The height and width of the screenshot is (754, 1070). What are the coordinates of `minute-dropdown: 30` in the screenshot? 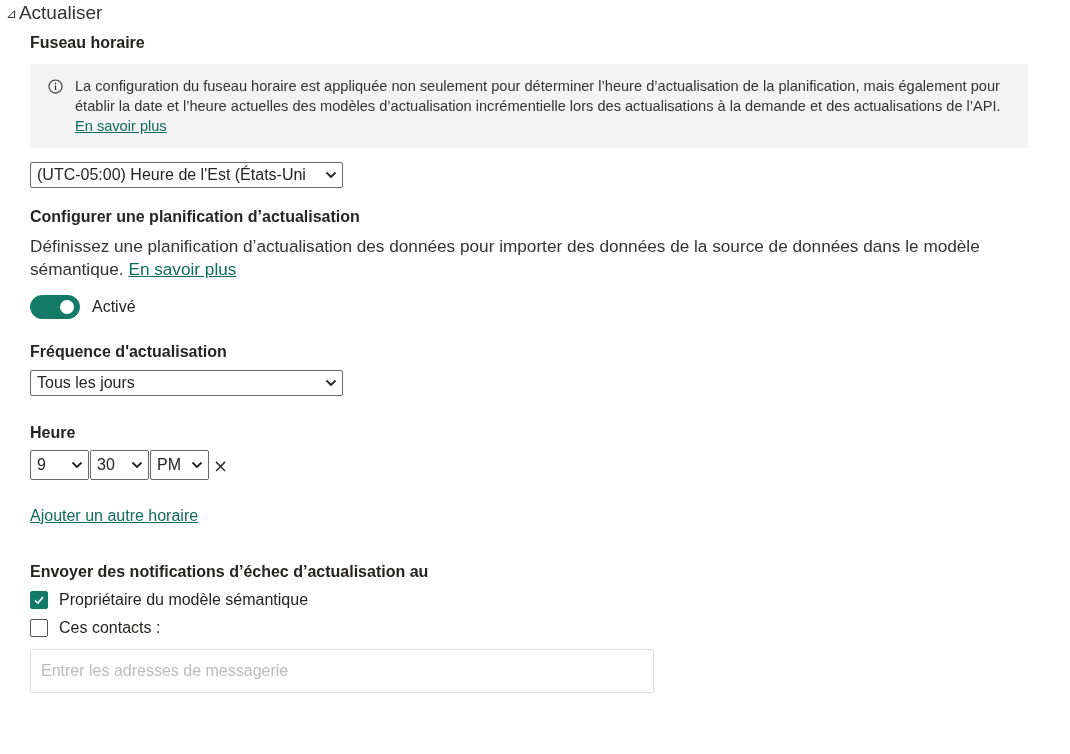 It's located at (119, 465).